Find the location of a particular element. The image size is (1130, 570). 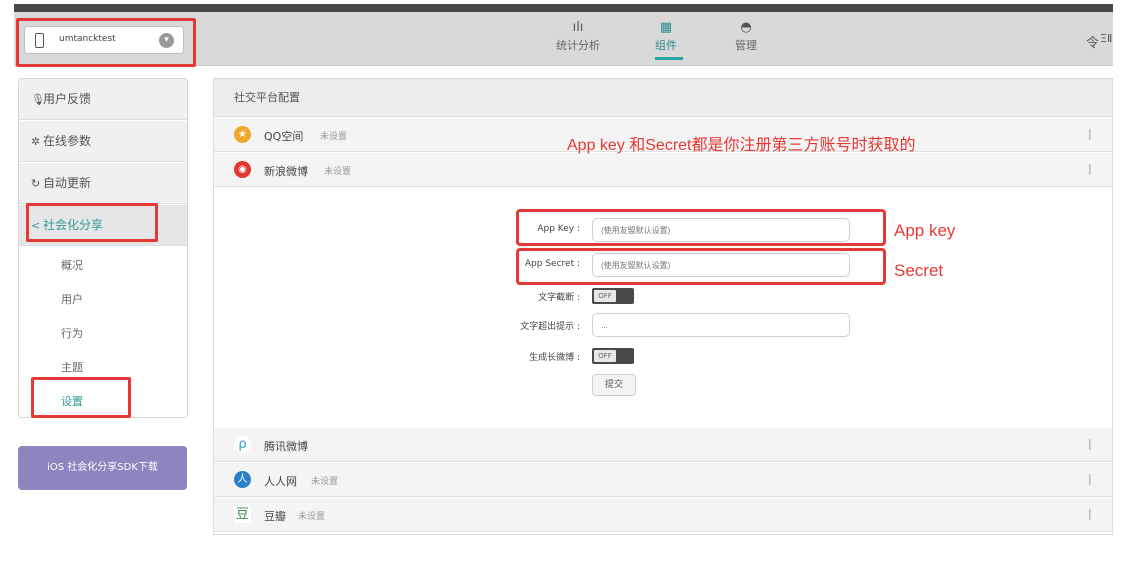

user-menu-icon: 令 is located at coordinates (1092, 41).